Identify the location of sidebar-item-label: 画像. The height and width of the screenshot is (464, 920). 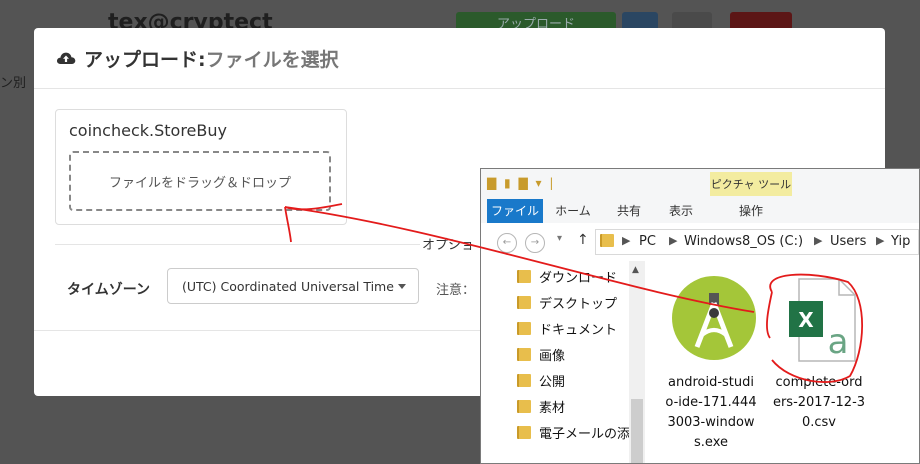
(552, 356).